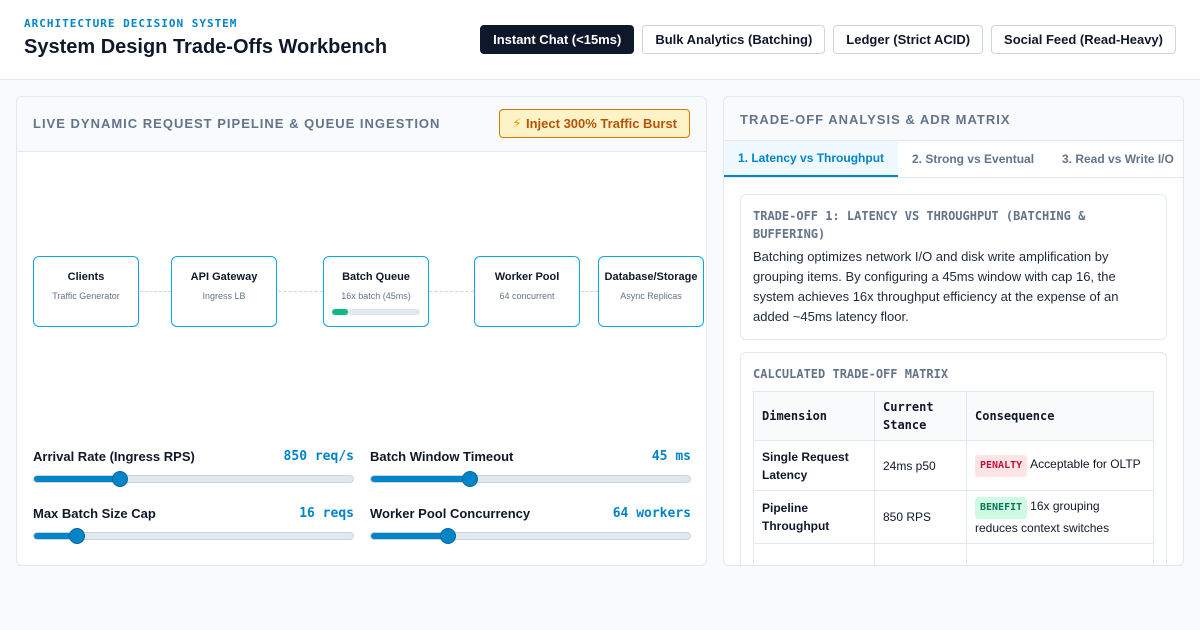 The width and height of the screenshot is (1200, 630). Describe the element at coordinates (671, 456) in the screenshot. I see `control-value: 45 ms` at that location.